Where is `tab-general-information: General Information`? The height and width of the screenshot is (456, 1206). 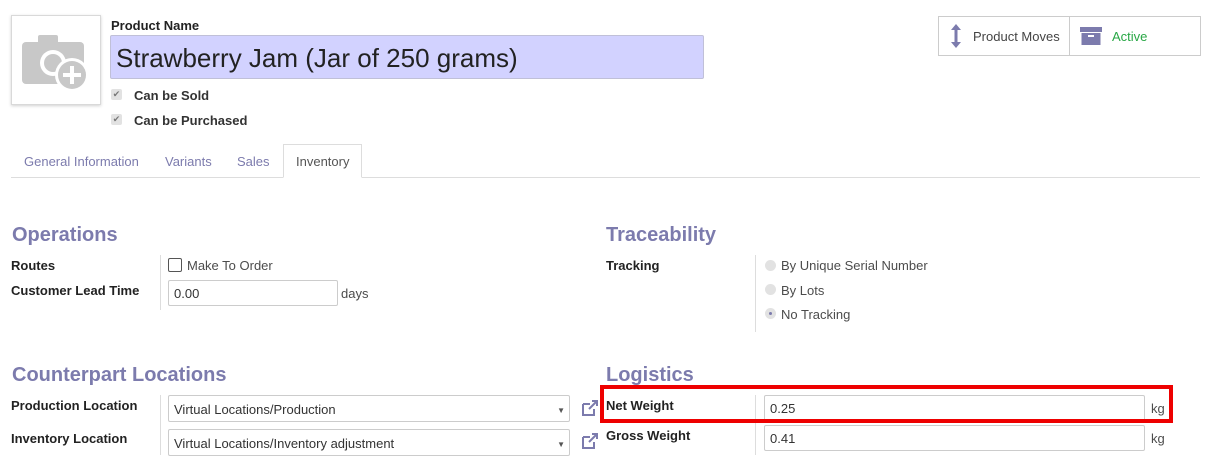
tab-general-information: General Information is located at coordinates (81, 161).